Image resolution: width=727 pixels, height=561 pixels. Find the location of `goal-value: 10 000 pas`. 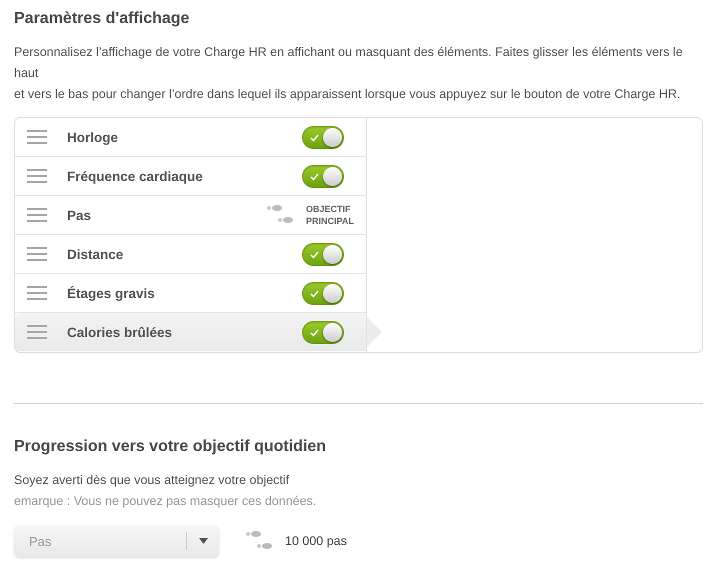

goal-value: 10 000 pas is located at coordinates (316, 541).